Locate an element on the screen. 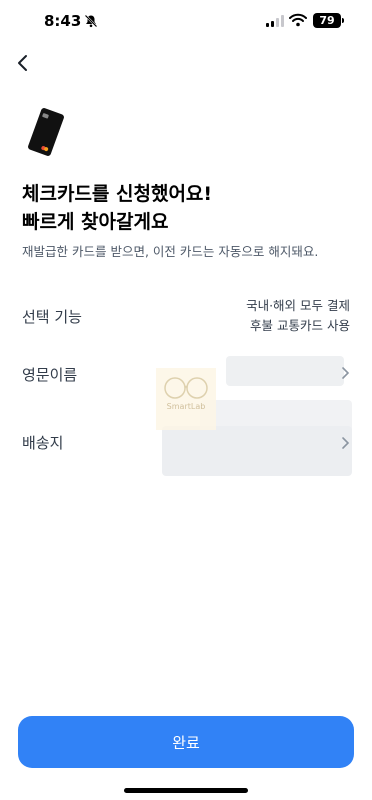 Image resolution: width=372 pixels, height=800 pixels. done-button: 완료 is located at coordinates (186, 742).